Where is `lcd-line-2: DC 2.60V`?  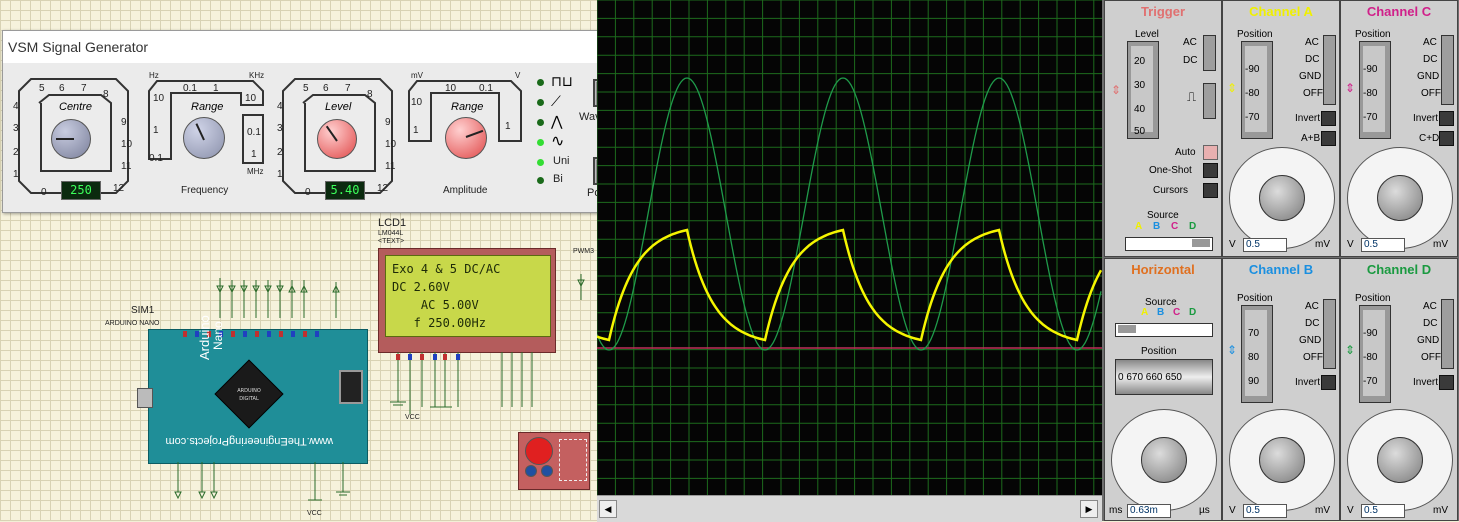 lcd-line-2: DC 2.60V is located at coordinates (421, 287).